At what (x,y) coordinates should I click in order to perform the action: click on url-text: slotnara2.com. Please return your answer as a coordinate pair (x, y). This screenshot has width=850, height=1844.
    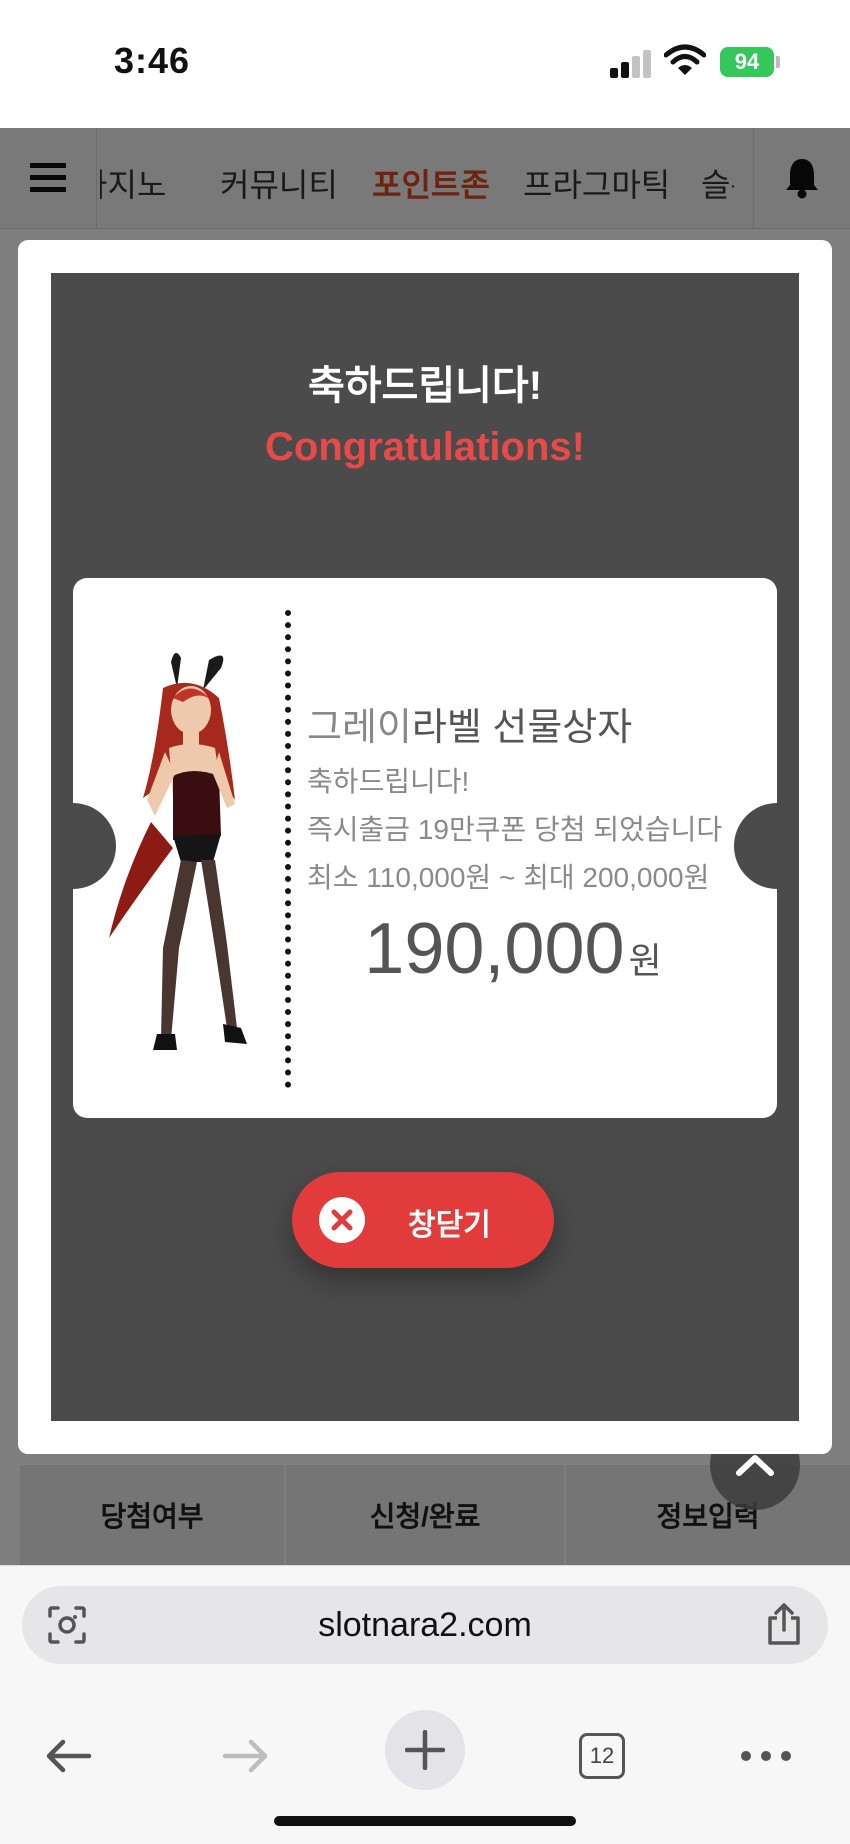
    Looking at the image, I should click on (425, 1625).